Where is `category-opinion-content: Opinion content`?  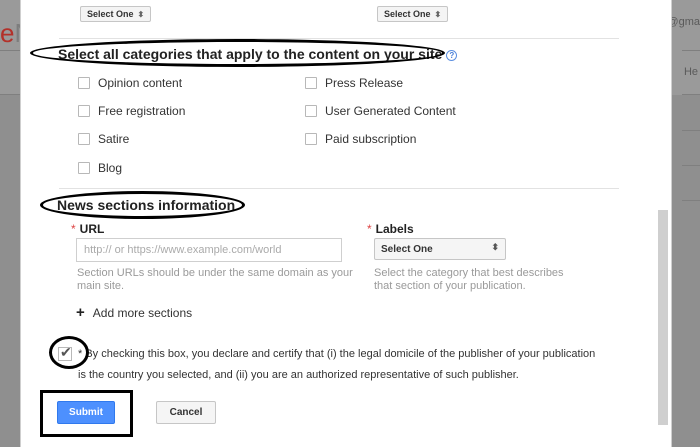
category-opinion-content: Opinion content is located at coordinates (130, 83).